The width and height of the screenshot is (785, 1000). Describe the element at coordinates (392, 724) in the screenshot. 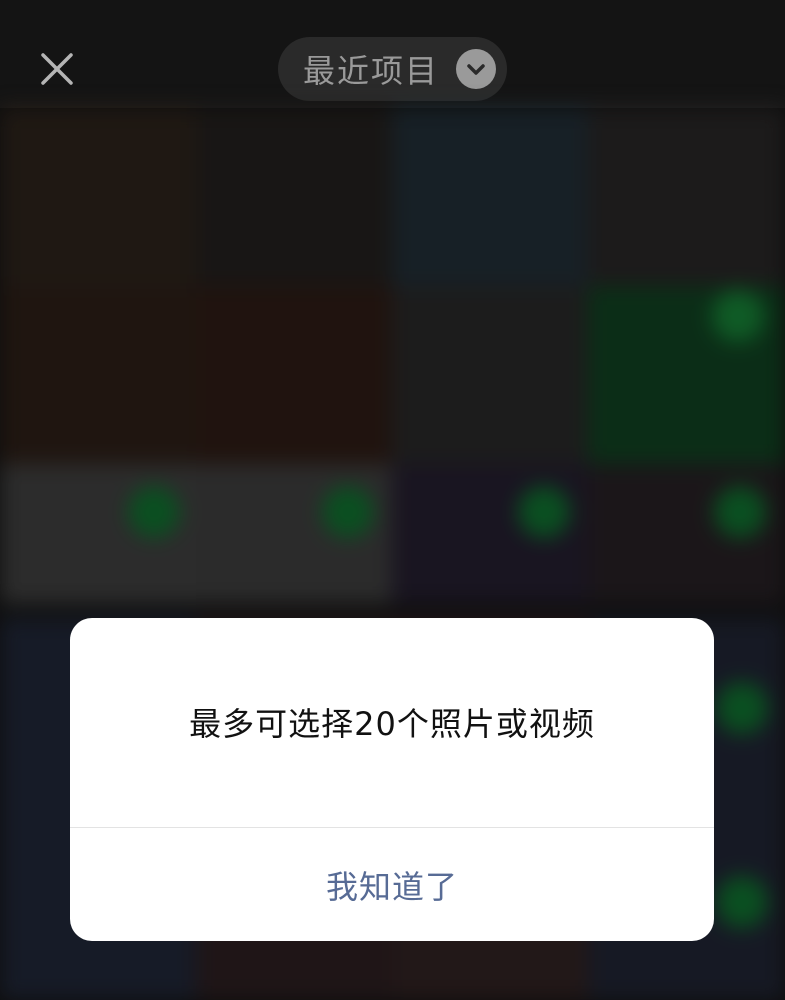

I see `dialog-message: 最多可选择20个照片或视频` at that location.